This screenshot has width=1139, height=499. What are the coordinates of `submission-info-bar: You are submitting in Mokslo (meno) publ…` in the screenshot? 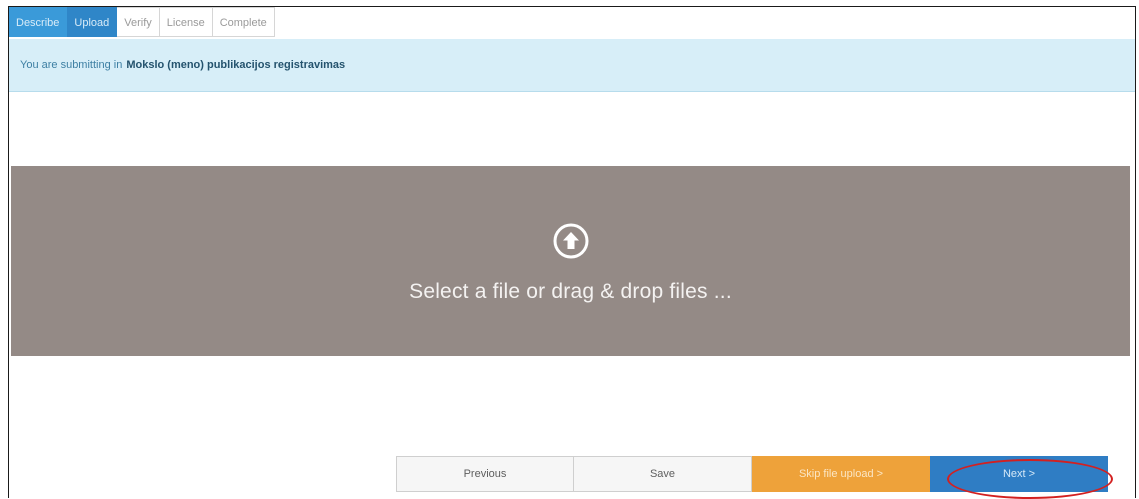 It's located at (572, 65).